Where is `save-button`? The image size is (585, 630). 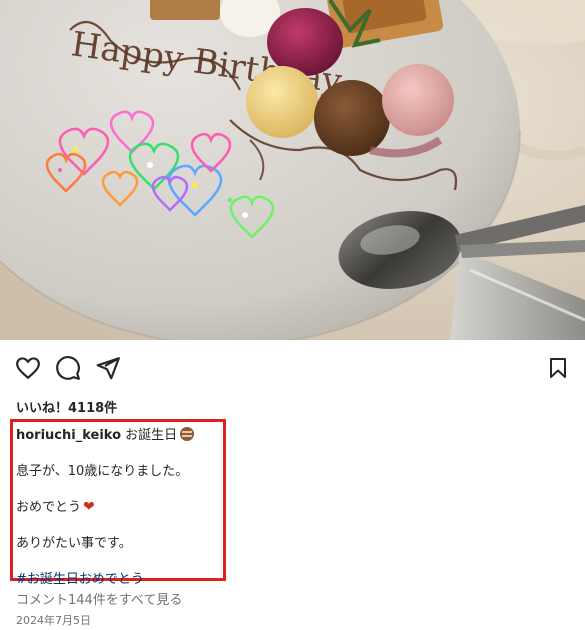 save-button is located at coordinates (558, 368).